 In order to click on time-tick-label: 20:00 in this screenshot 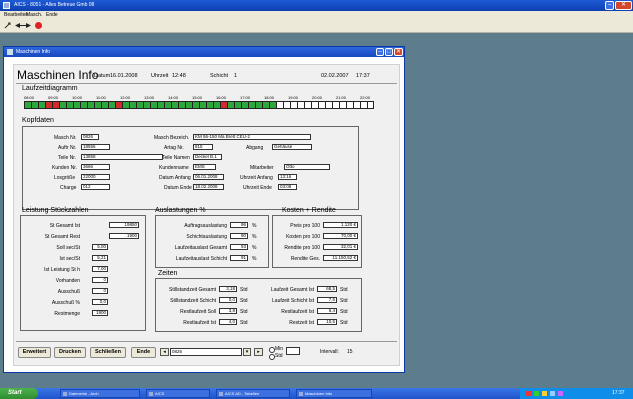, I will do `click(317, 97)`.